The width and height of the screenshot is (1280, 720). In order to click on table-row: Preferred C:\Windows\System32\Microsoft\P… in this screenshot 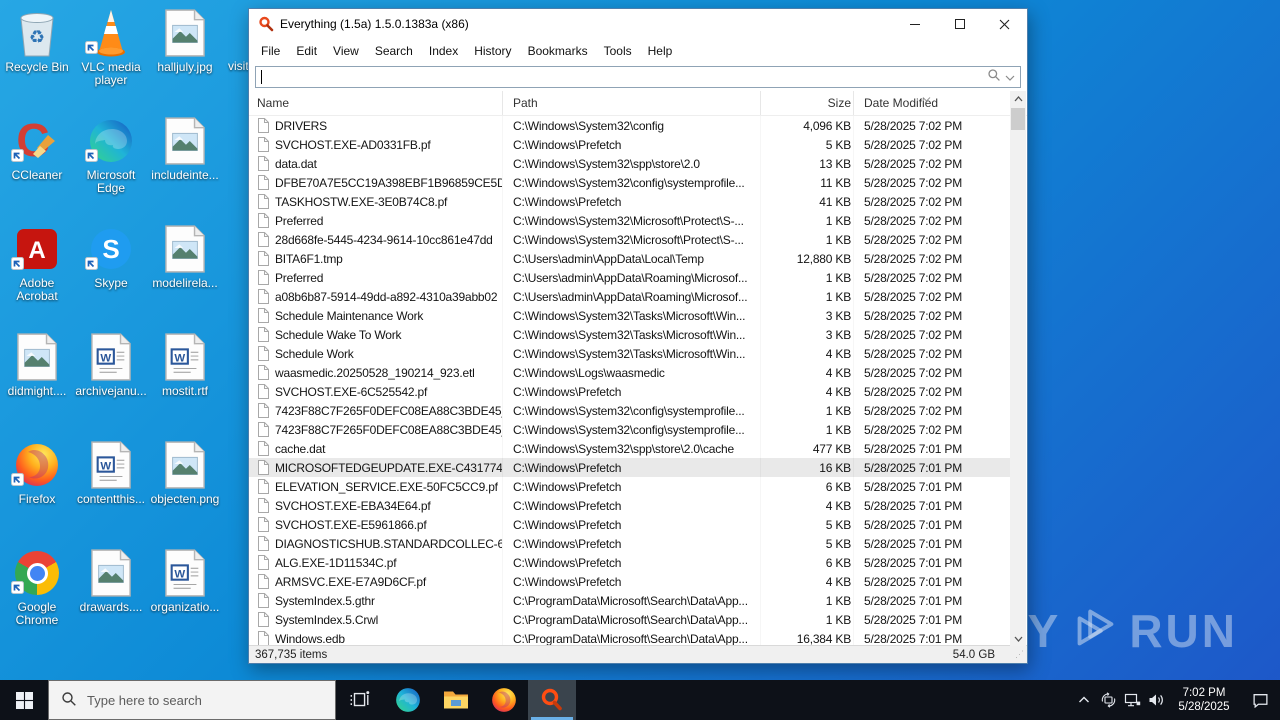, I will do `click(629, 220)`.